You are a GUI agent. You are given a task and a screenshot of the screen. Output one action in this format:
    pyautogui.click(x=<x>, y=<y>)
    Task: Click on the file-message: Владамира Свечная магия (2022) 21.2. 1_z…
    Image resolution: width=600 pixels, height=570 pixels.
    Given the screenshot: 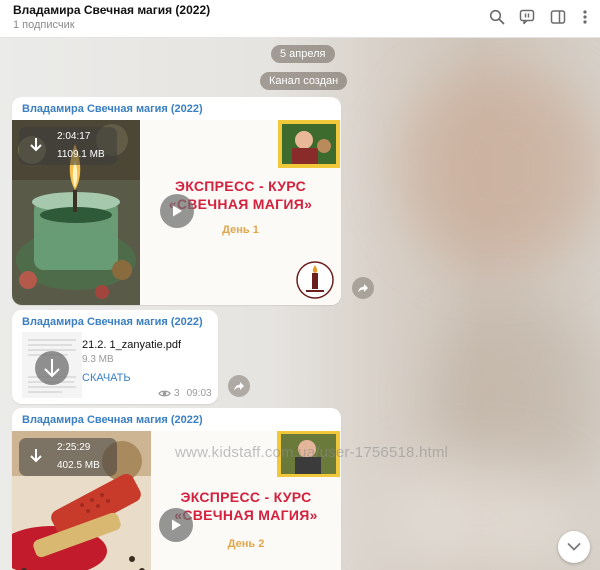 What is the action you would take?
    pyautogui.click(x=115, y=357)
    